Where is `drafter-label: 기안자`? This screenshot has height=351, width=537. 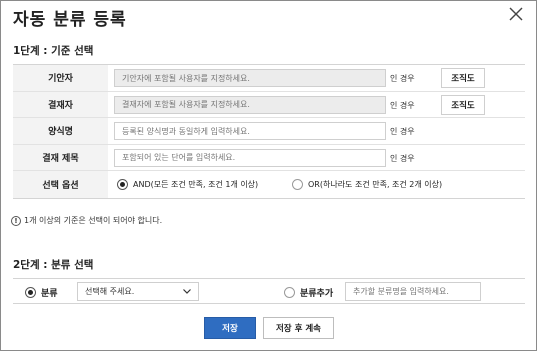 drafter-label: 기안자 is located at coordinates (60, 78).